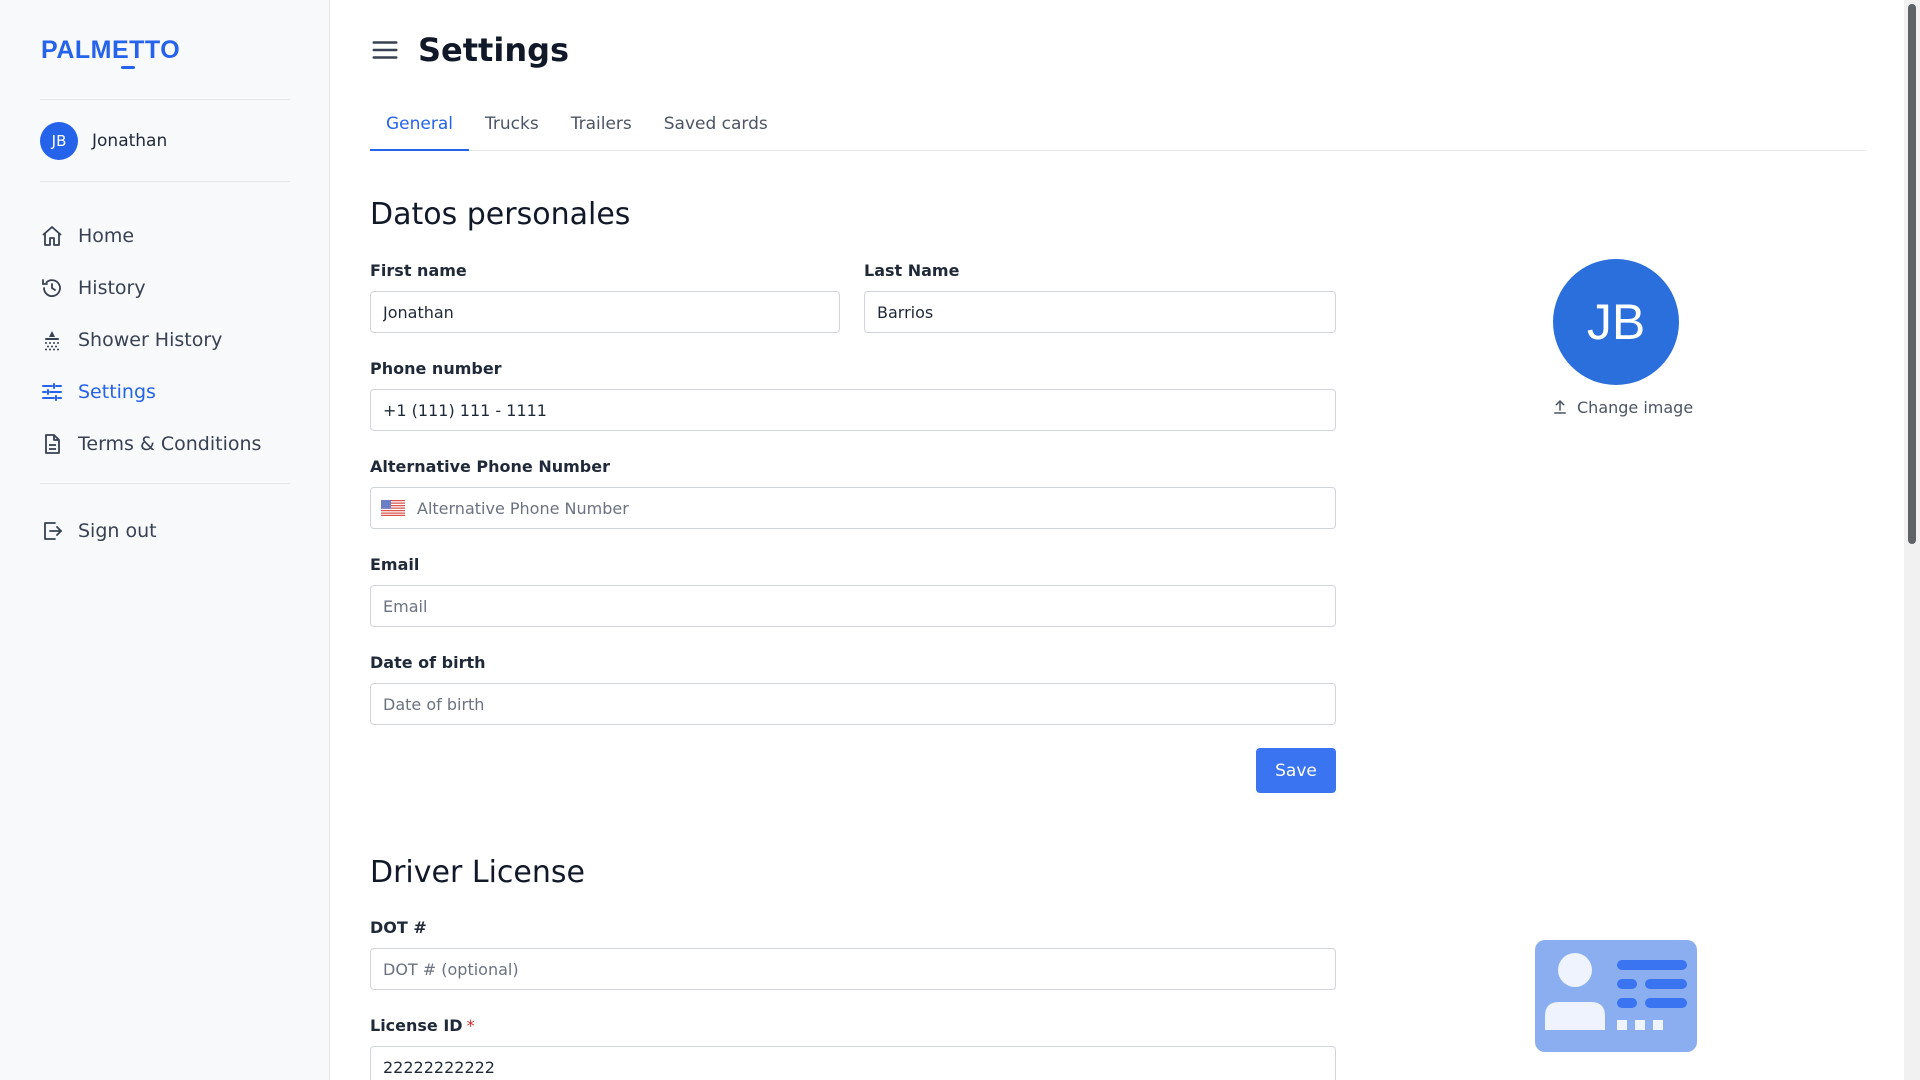 This screenshot has width=1920, height=1080. What do you see at coordinates (416, 1025) in the screenshot?
I see `license-id-label-text: License ID` at bounding box center [416, 1025].